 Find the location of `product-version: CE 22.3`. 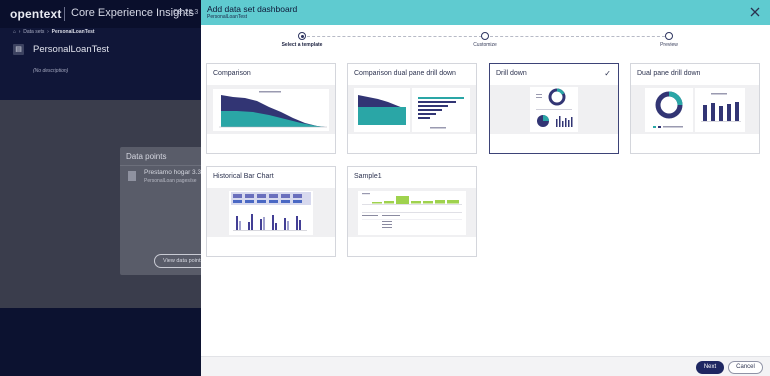

product-version: CE 22.3 is located at coordinates (186, 12).